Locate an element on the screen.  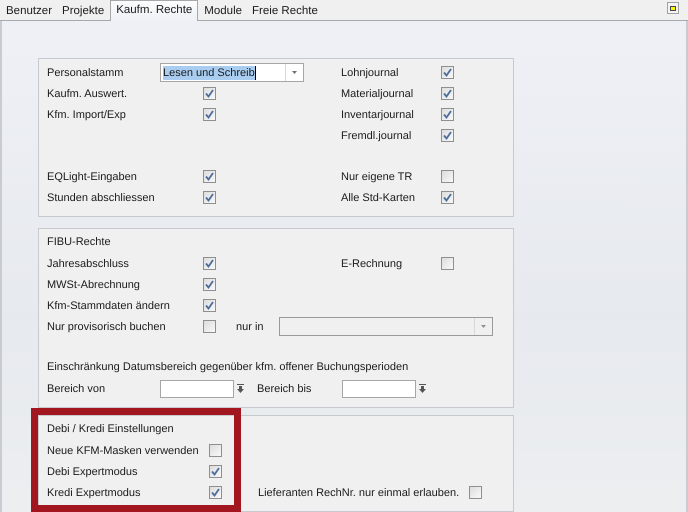
field-label: Kredi Expertmodus is located at coordinates (94, 492).